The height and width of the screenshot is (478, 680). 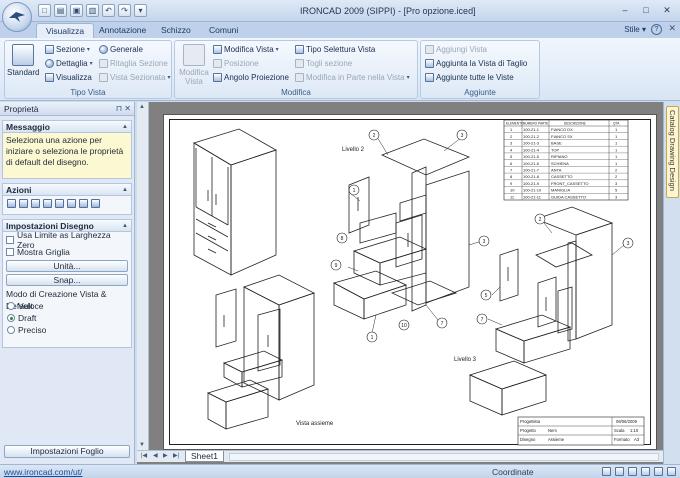 I want to click on aggiunta-taglio-button: Aggiunta la Vista di Taglio, so click(x=476, y=63).